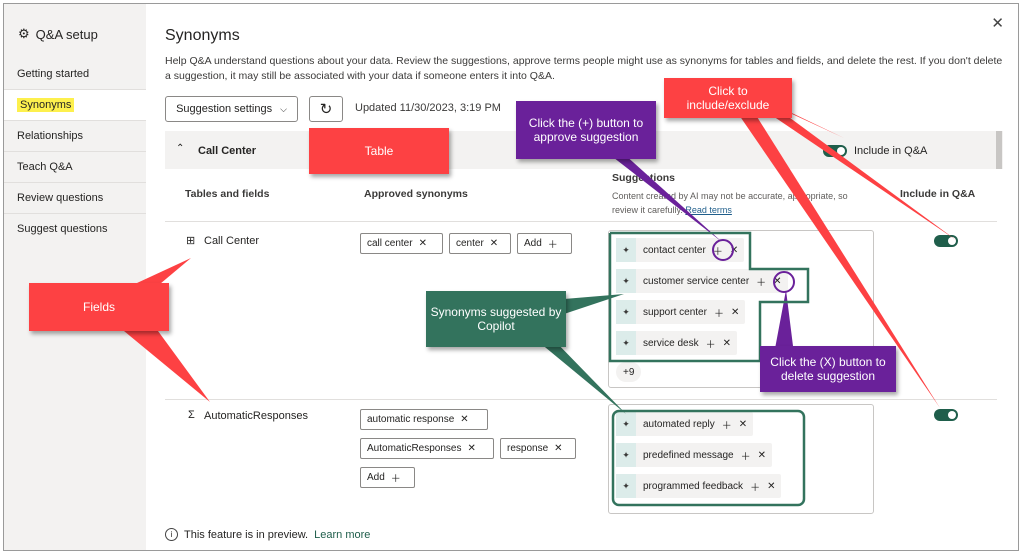 The width and height of the screenshot is (1024, 556). Describe the element at coordinates (728, 98) in the screenshot. I see `callout-include: Click to include/exclude` at that location.